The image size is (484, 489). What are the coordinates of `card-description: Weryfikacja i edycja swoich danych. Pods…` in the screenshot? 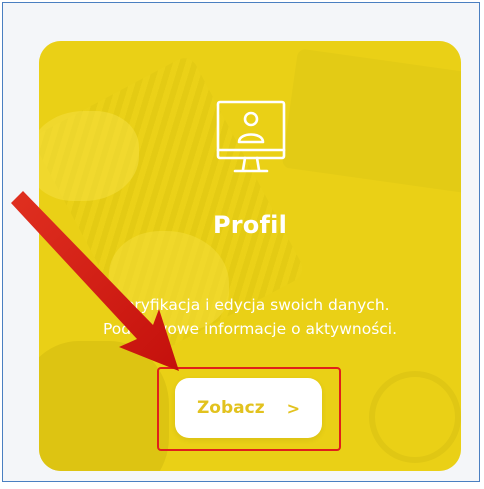 It's located at (250, 317).